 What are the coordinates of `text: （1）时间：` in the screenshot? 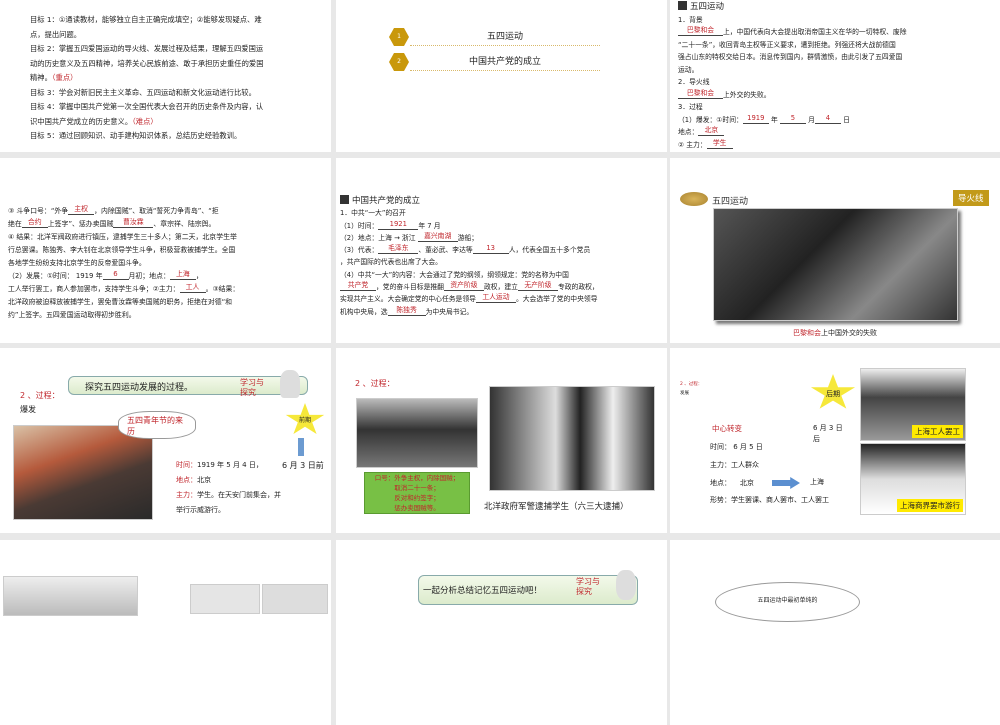 It's located at (359, 225).